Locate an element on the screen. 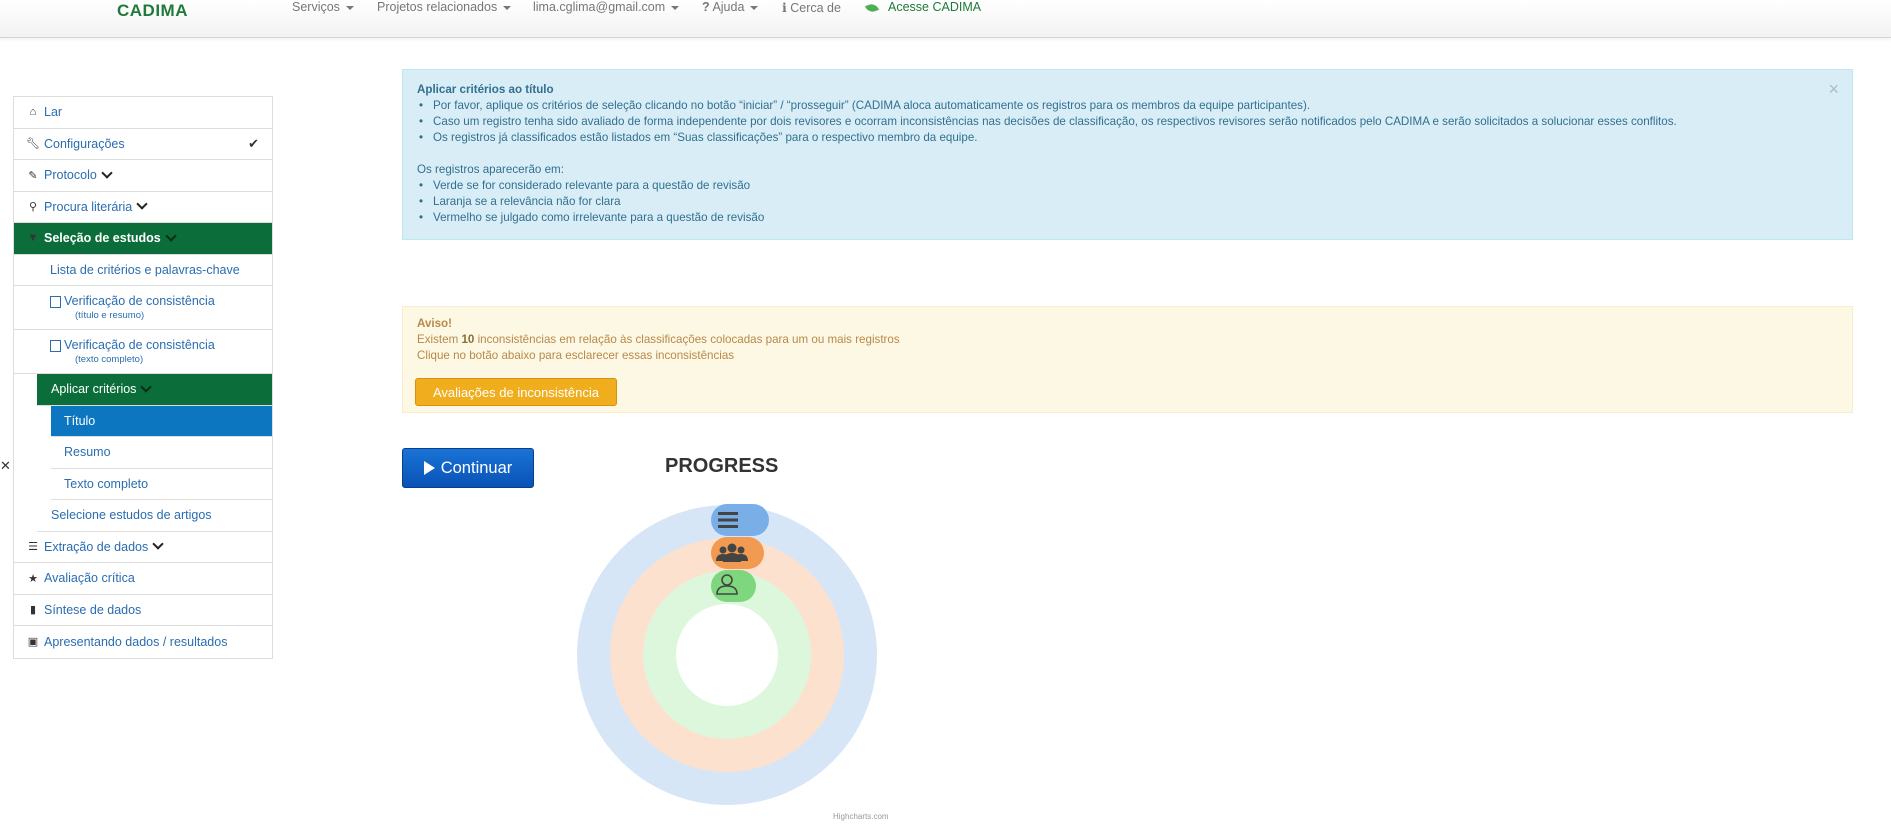 This screenshot has height=825, width=1891. play-icon is located at coordinates (429, 468).